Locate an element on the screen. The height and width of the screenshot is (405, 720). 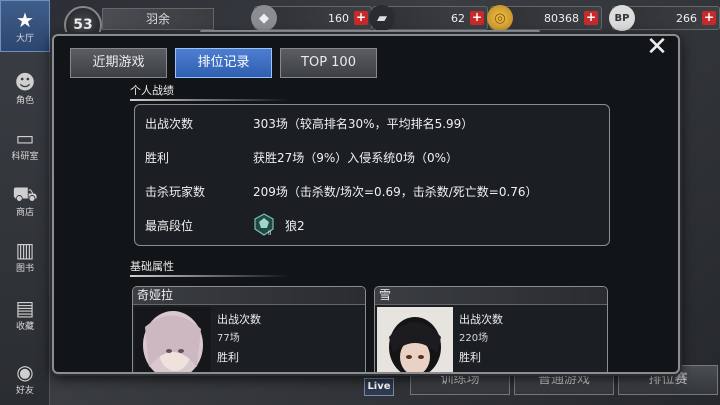
sidebar-item-lobby: ★ 大厅 is located at coordinates (25, 26).